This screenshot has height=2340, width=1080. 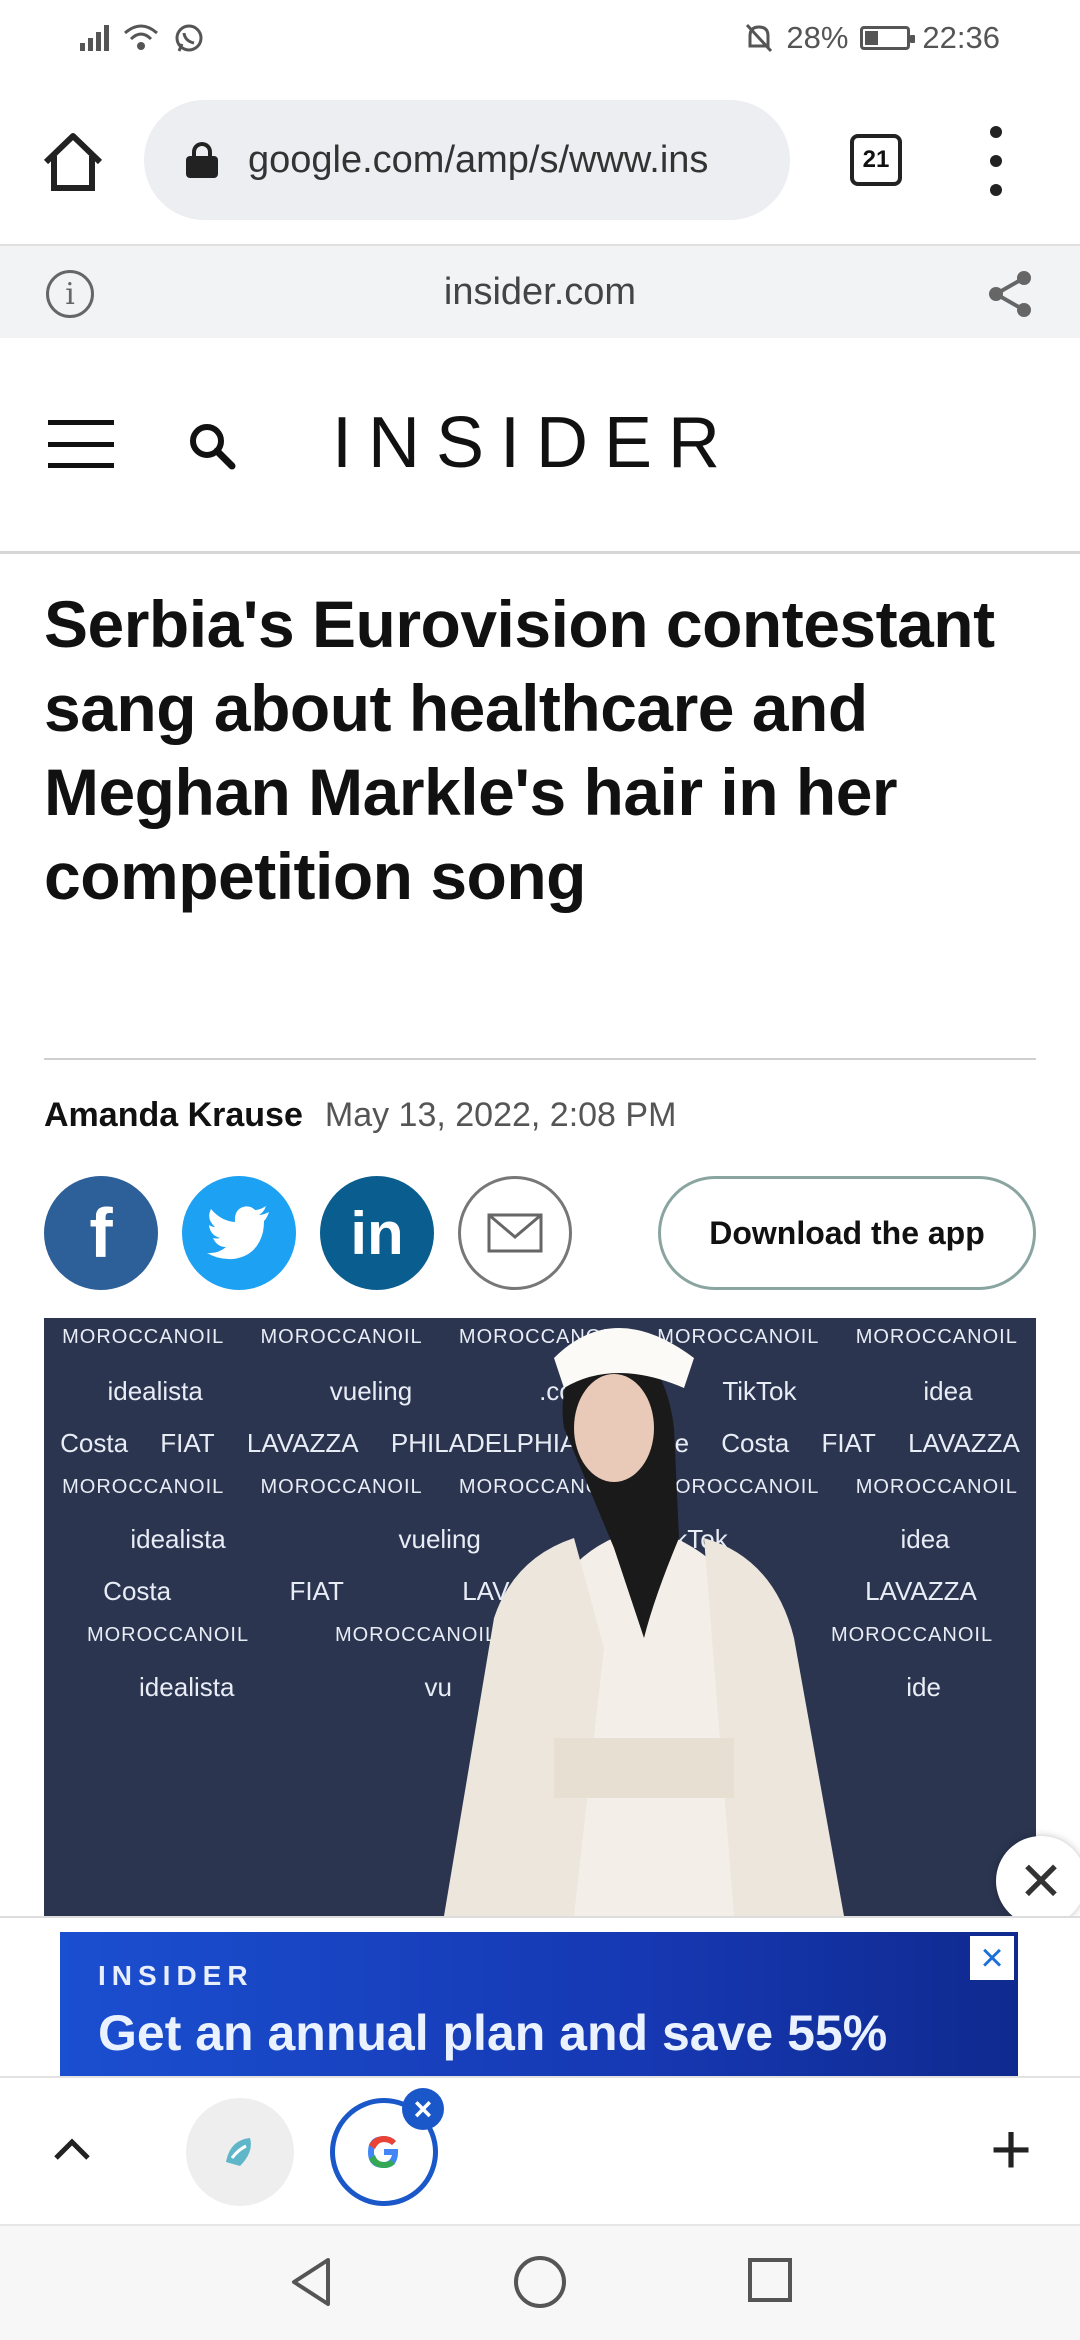 What do you see at coordinates (644, 1622) in the screenshot?
I see `singer-photo` at bounding box center [644, 1622].